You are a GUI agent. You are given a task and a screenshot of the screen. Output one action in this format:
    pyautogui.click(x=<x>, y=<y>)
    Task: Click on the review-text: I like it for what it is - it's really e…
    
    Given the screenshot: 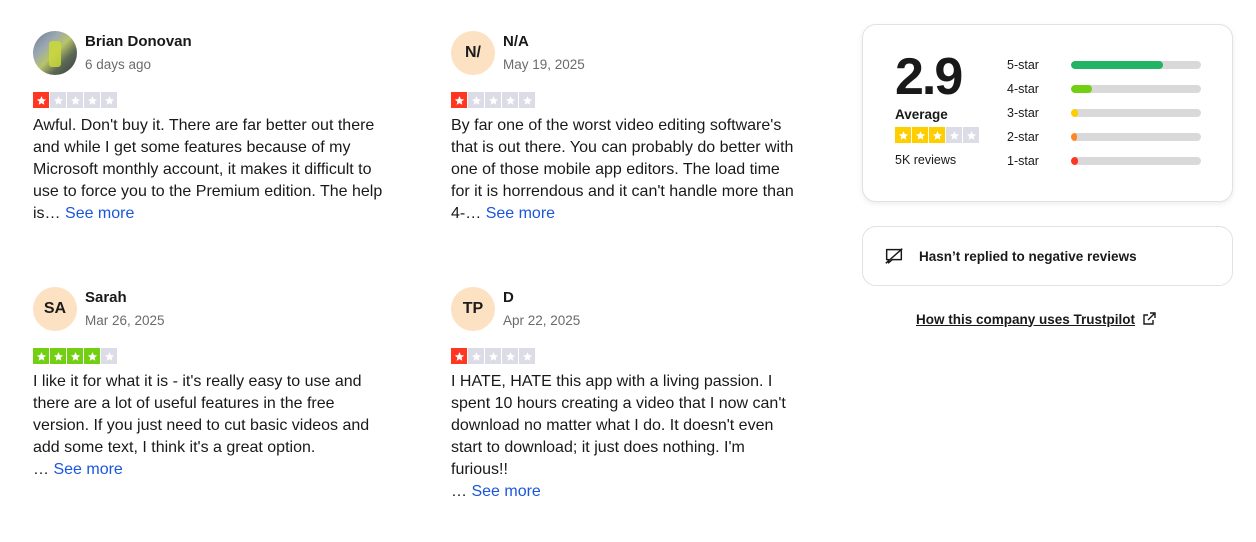 What is the action you would take?
    pyautogui.click(x=208, y=426)
    